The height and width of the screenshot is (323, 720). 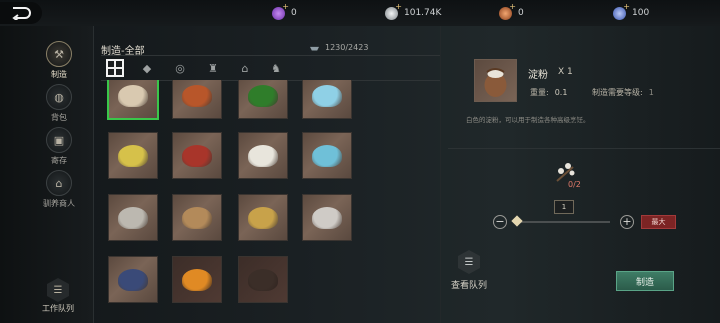 I want to click on material-count: 0/2, so click(x=574, y=184).